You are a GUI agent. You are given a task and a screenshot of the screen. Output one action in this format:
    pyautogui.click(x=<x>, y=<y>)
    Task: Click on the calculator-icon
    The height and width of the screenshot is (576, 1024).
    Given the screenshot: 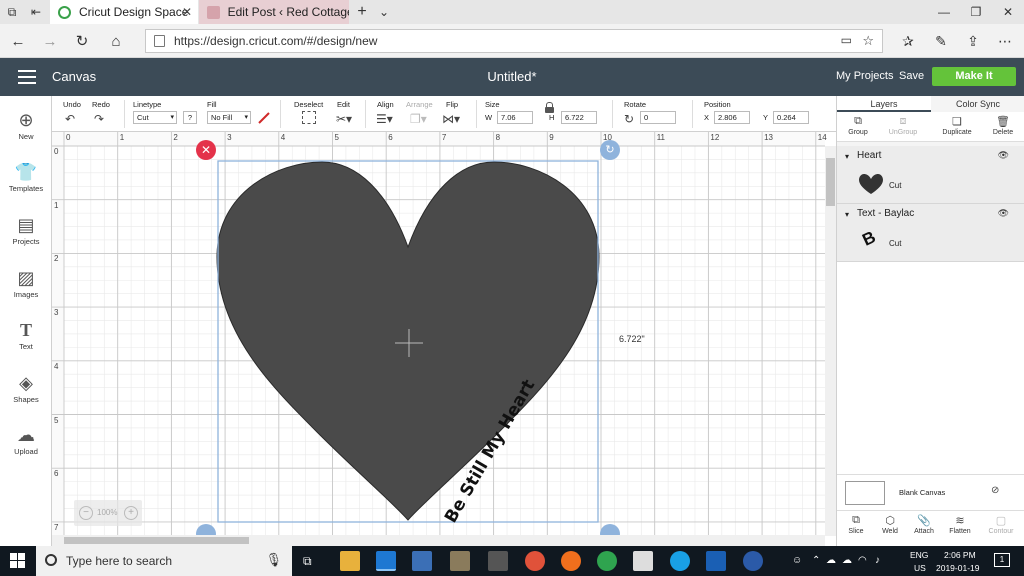 What is the action you would take?
    pyautogui.click(x=498, y=561)
    